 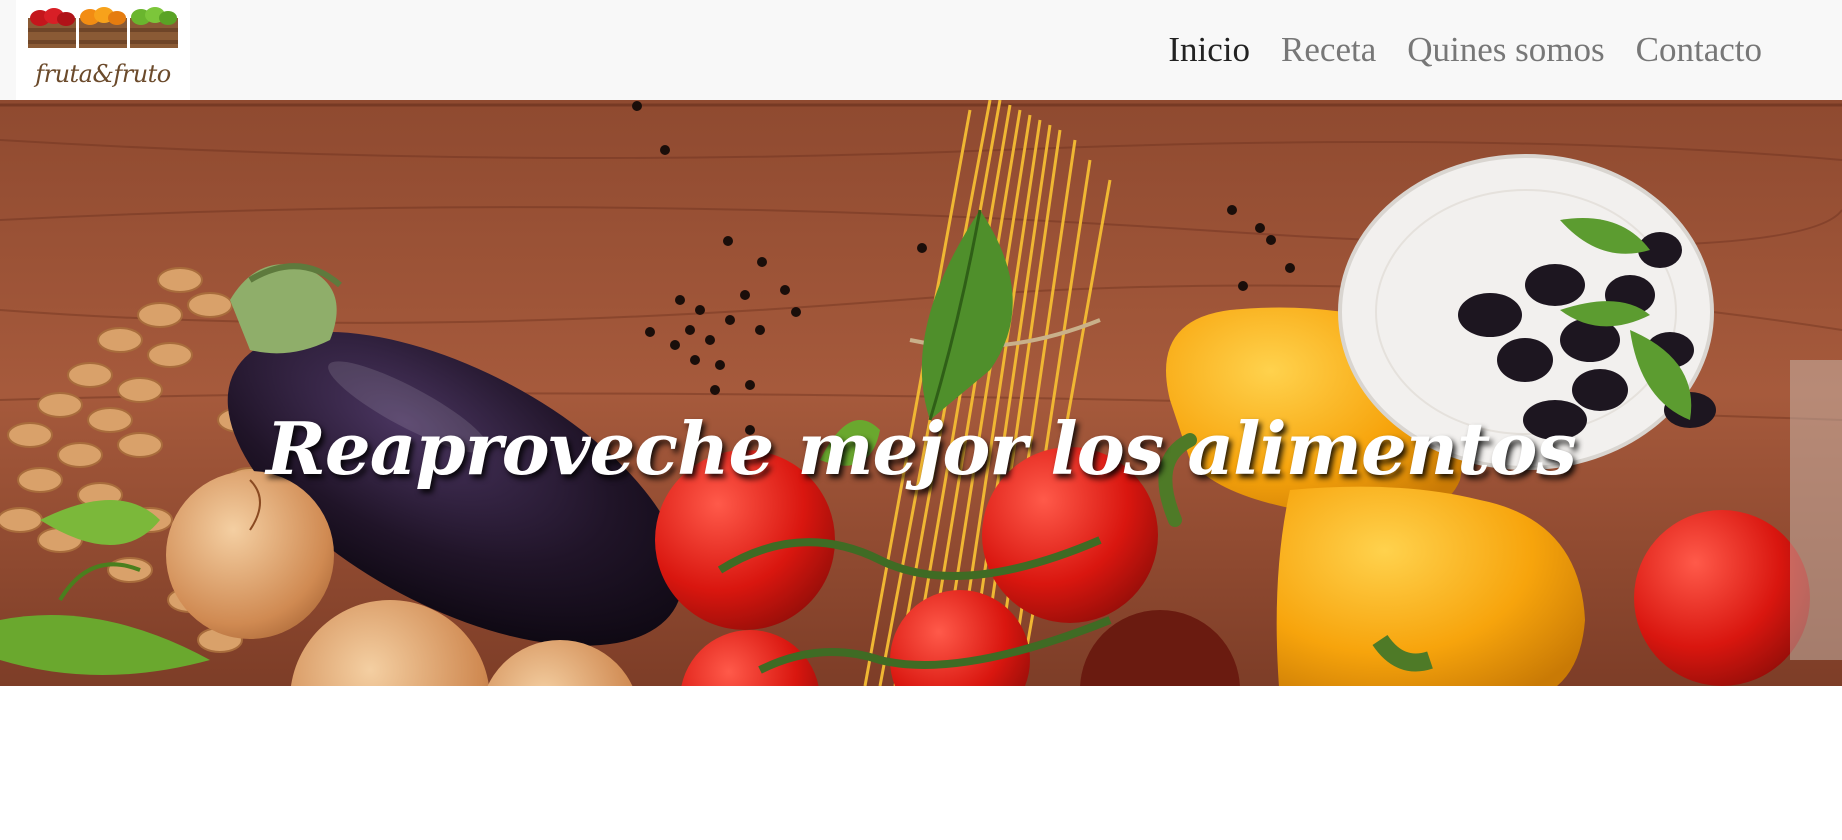 I want to click on brand-name: fruta&fruto, so click(x=103, y=74).